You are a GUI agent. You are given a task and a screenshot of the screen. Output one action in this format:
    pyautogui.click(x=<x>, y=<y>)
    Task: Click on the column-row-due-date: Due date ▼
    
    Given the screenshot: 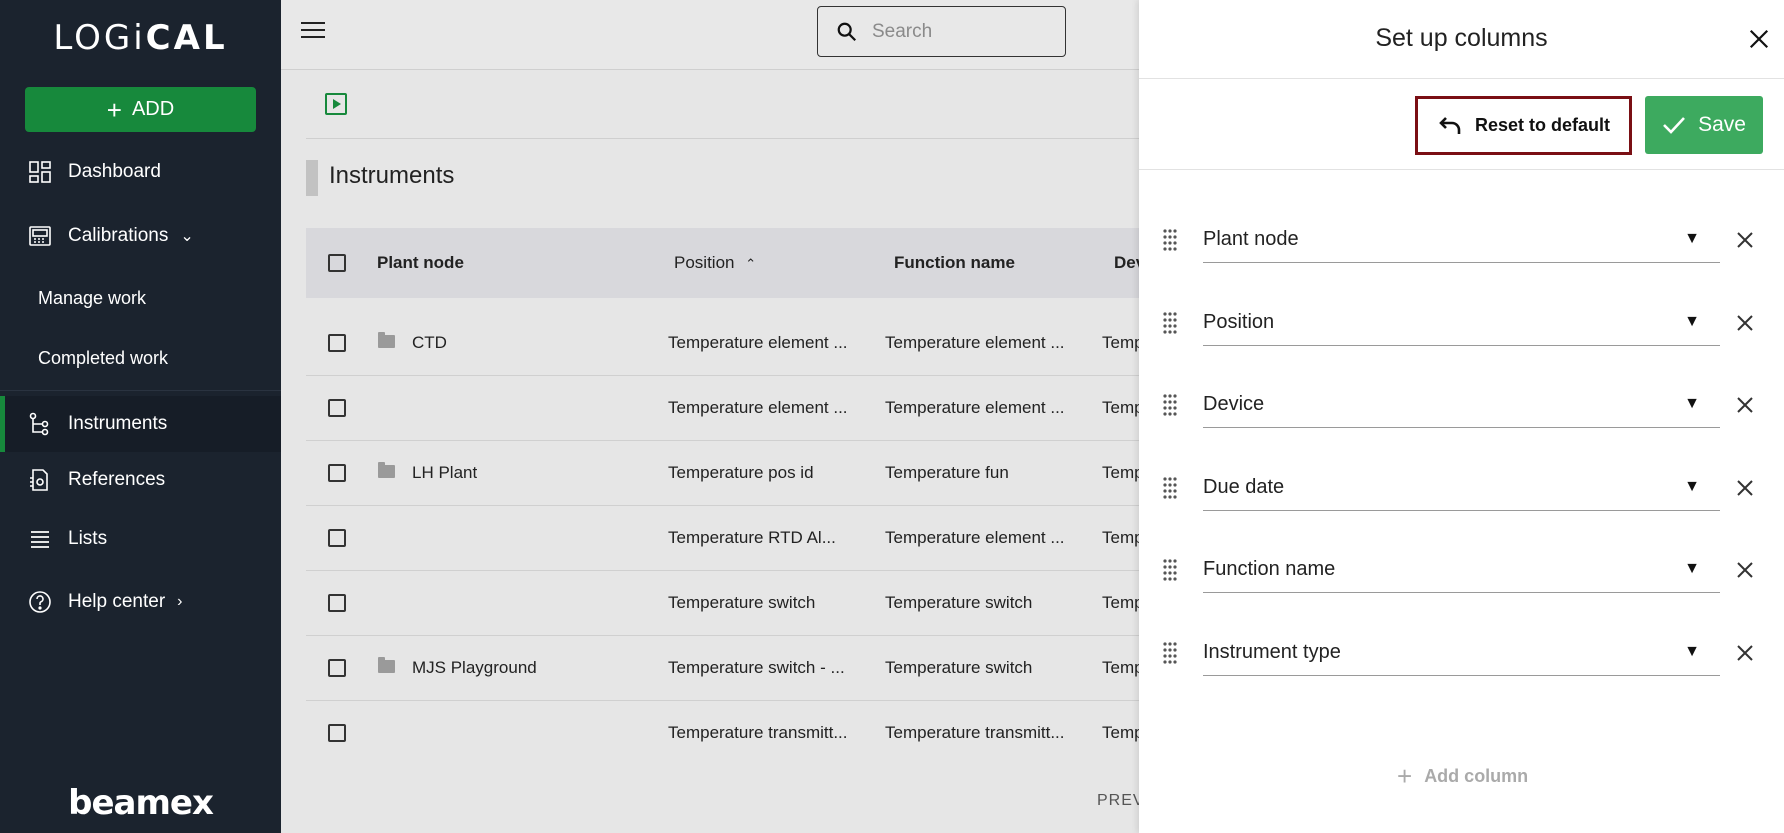 What is the action you would take?
    pyautogui.click(x=1461, y=496)
    